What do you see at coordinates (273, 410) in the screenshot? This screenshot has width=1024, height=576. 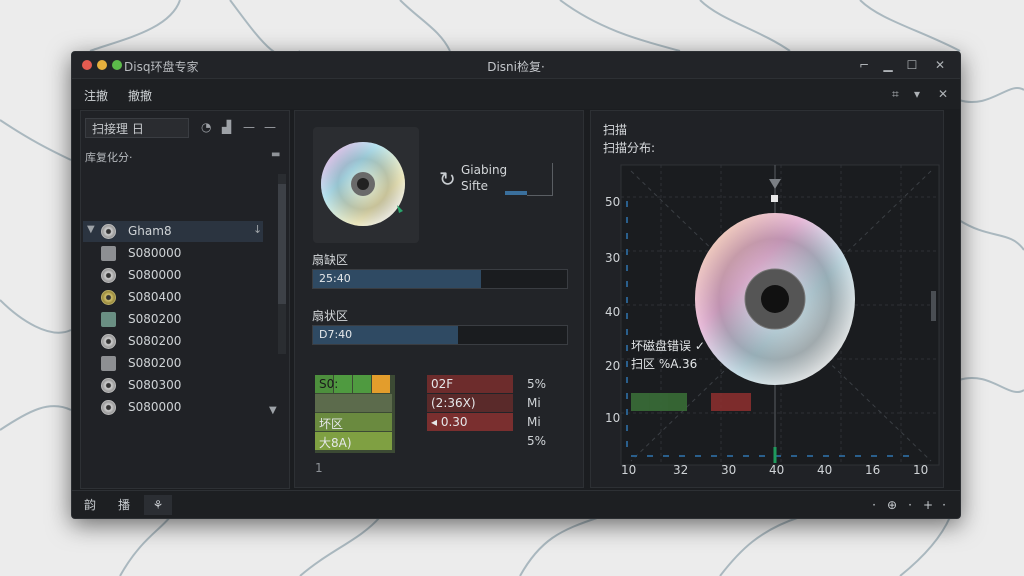 I see `scroll-down-icon: ▼` at bounding box center [273, 410].